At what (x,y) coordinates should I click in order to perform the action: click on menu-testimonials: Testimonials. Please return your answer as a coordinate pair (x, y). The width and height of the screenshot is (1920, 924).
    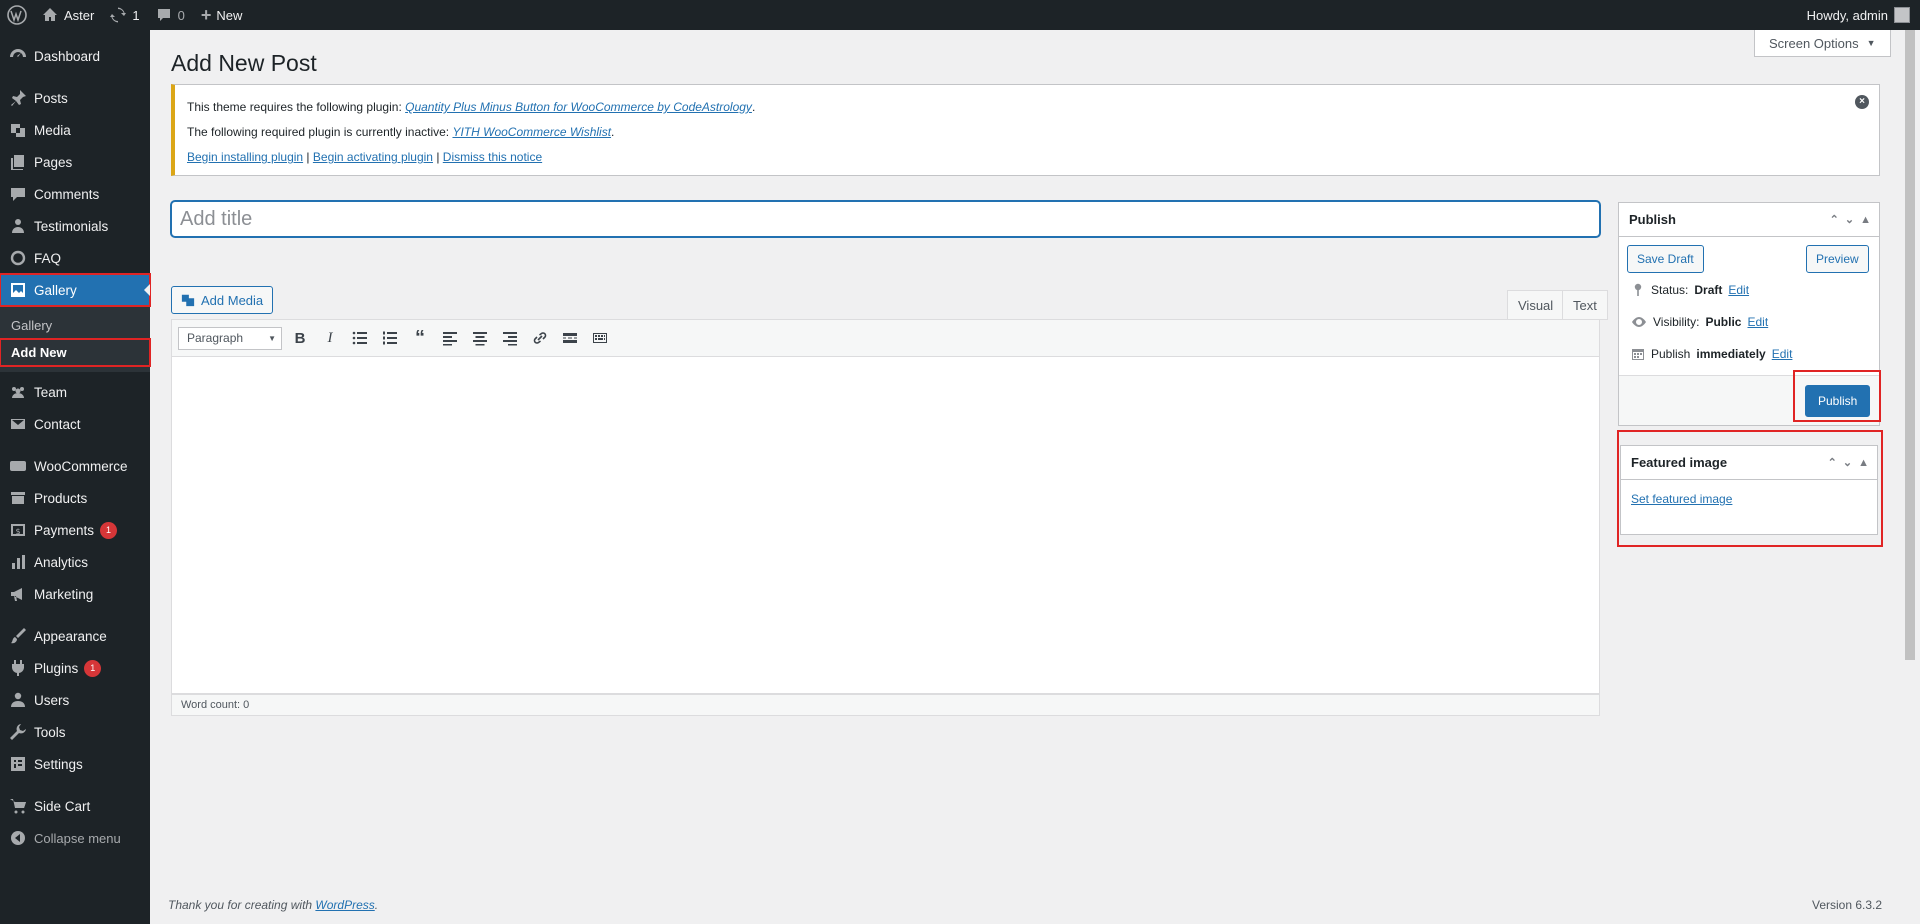
    Looking at the image, I should click on (75, 226).